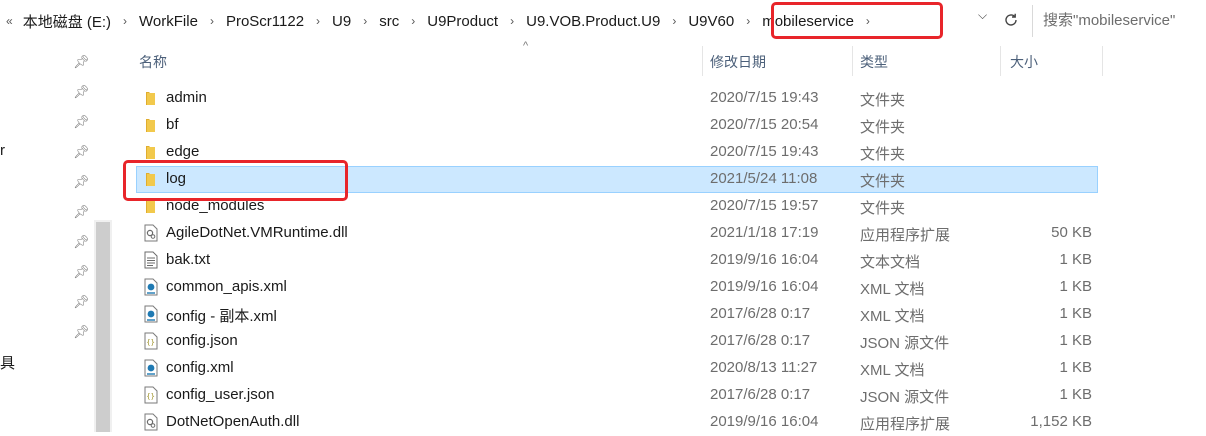 This screenshot has height=436, width=1206. What do you see at coordinates (7, 362) in the screenshot?
I see `nav-item-label: 具` at bounding box center [7, 362].